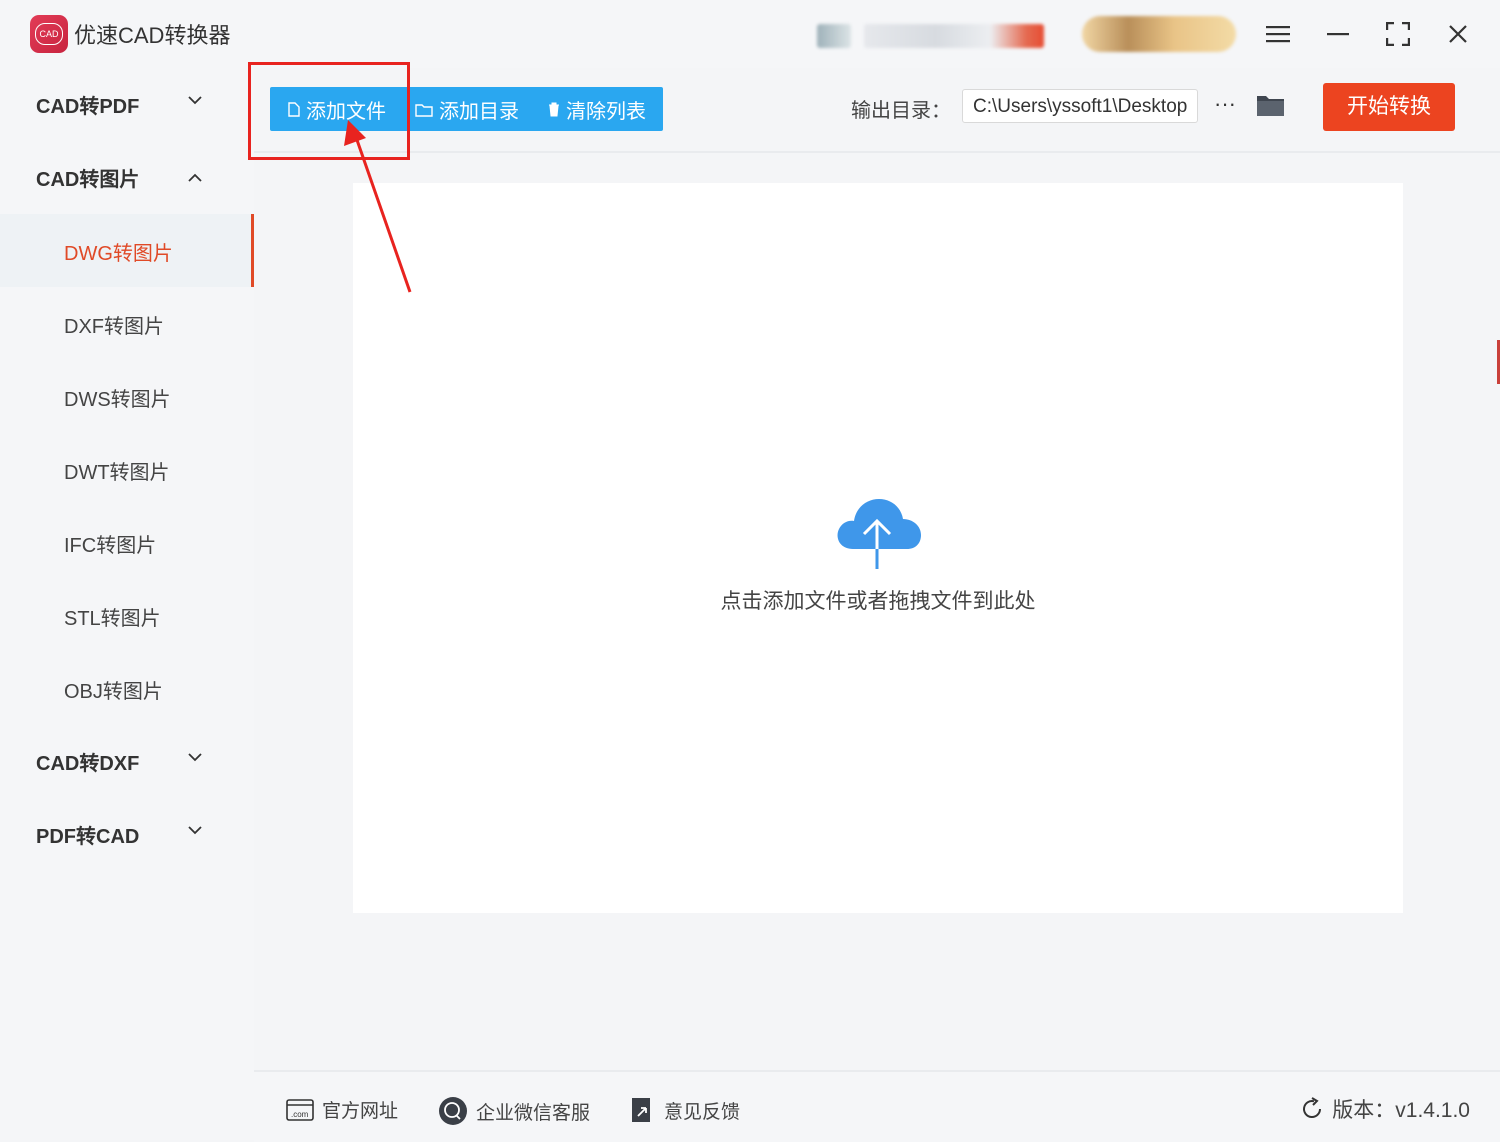 Image resolution: width=1500 pixels, height=1142 pixels. I want to click on menu-group-label: CAD转DXF, so click(88, 764).